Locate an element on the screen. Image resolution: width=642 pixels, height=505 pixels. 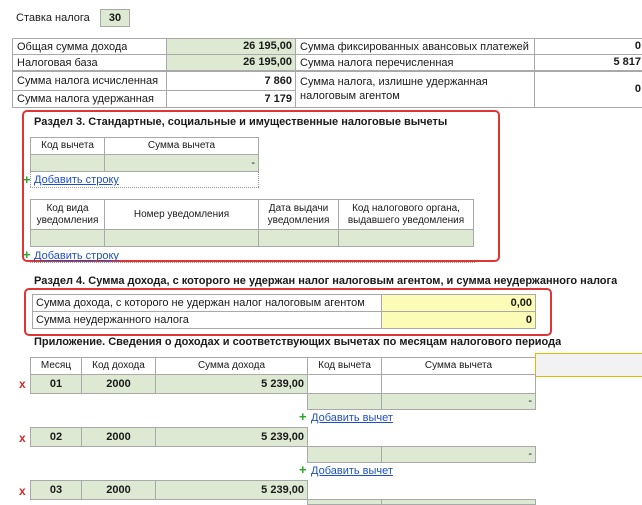
summary-right-label-0: Сумма фиксированных авансовых платежей is located at coordinates (415, 46).